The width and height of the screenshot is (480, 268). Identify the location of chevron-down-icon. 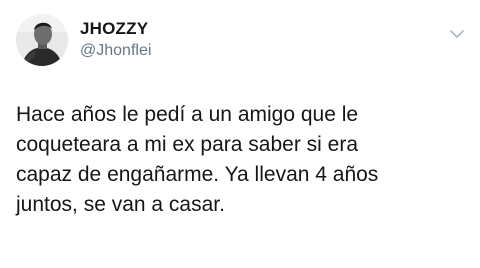
(457, 32).